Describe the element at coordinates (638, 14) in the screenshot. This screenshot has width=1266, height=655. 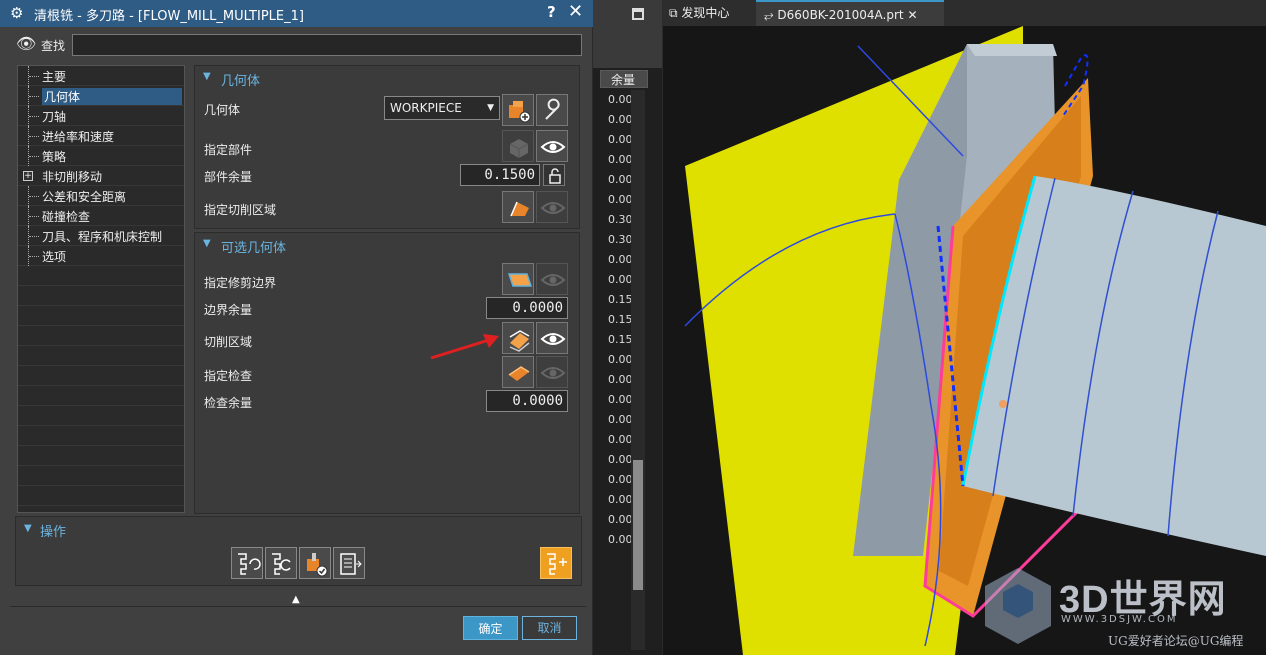
I see `window-maximize-icon` at that location.